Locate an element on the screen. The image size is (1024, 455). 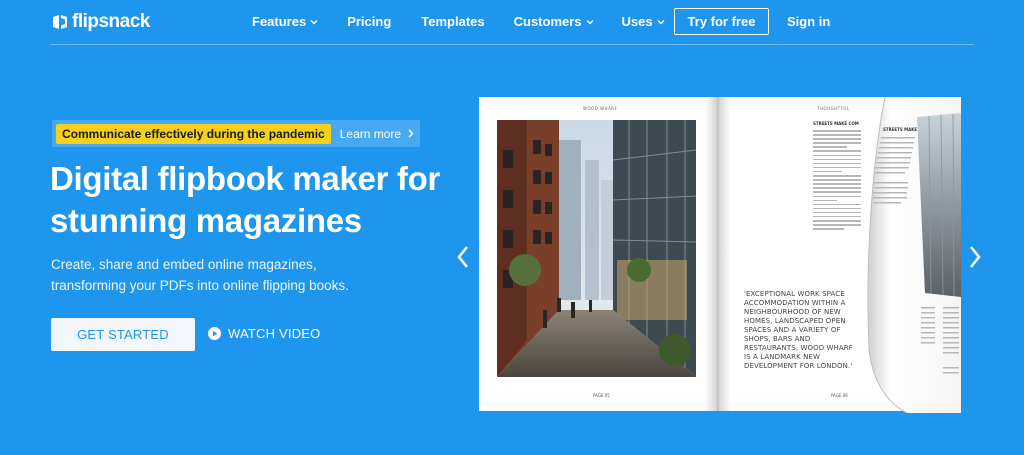
sign-in-link: Sign in is located at coordinates (808, 21).